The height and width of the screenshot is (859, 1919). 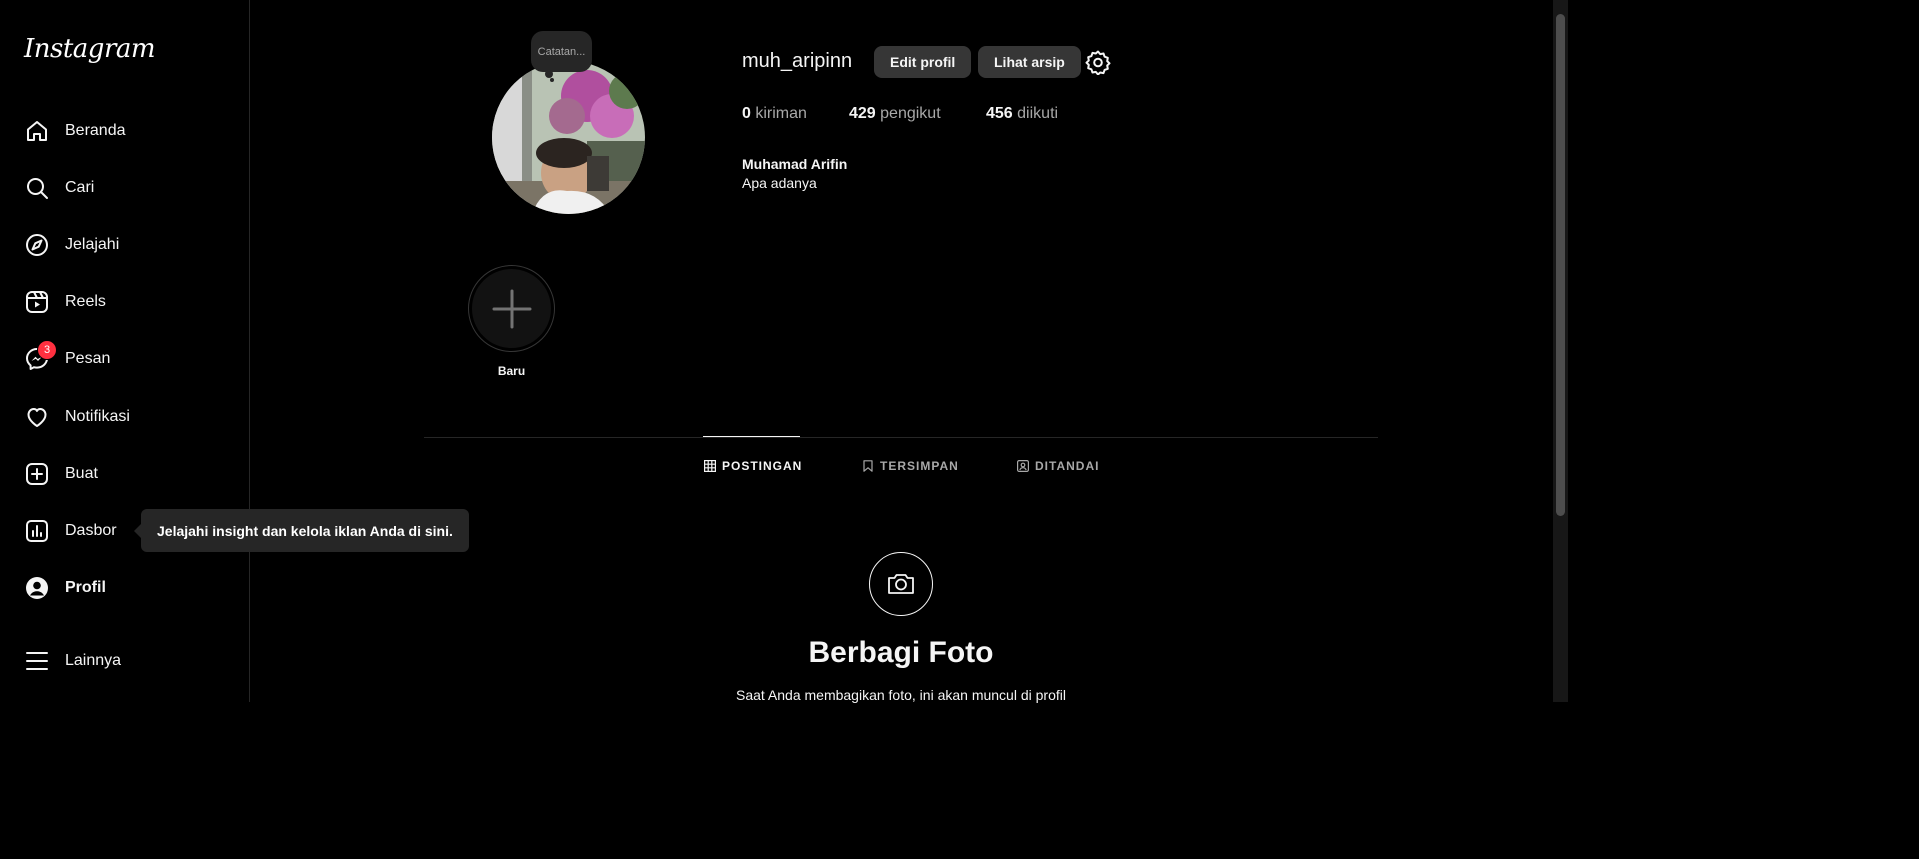 I want to click on menu-icon, so click(x=37, y=661).